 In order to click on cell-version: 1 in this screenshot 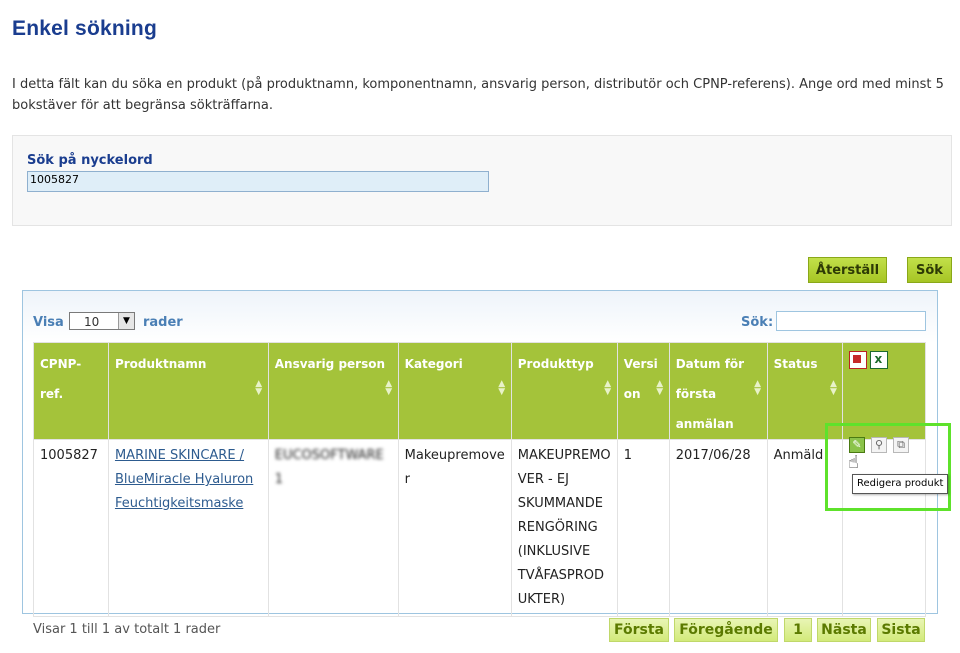, I will do `click(643, 528)`.